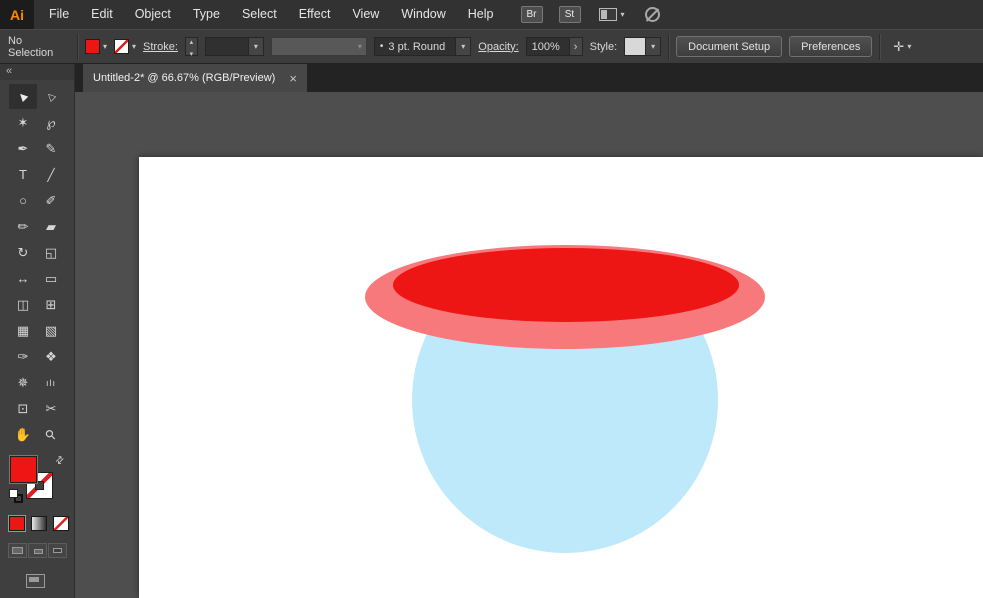 The height and width of the screenshot is (598, 983). What do you see at coordinates (902, 47) in the screenshot?
I see `pointer-options-control: ✛` at bounding box center [902, 47].